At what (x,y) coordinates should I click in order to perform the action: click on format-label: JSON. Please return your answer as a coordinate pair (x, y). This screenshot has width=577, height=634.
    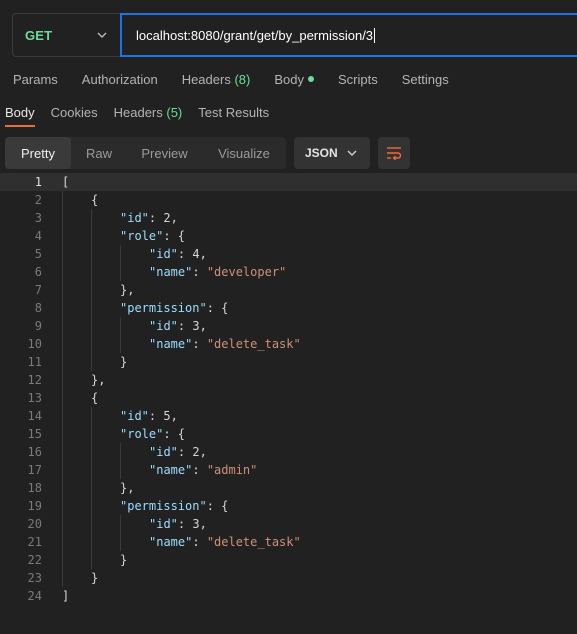
    Looking at the image, I should click on (321, 153).